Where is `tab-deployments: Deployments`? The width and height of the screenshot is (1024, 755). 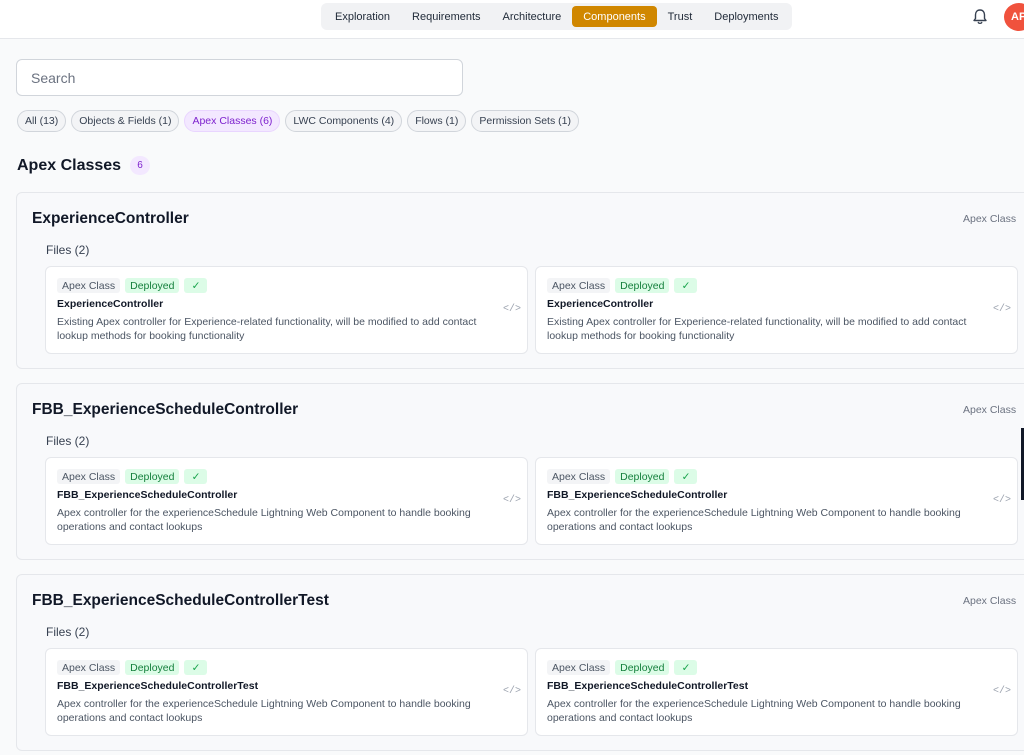
tab-deployments: Deployments is located at coordinates (746, 16).